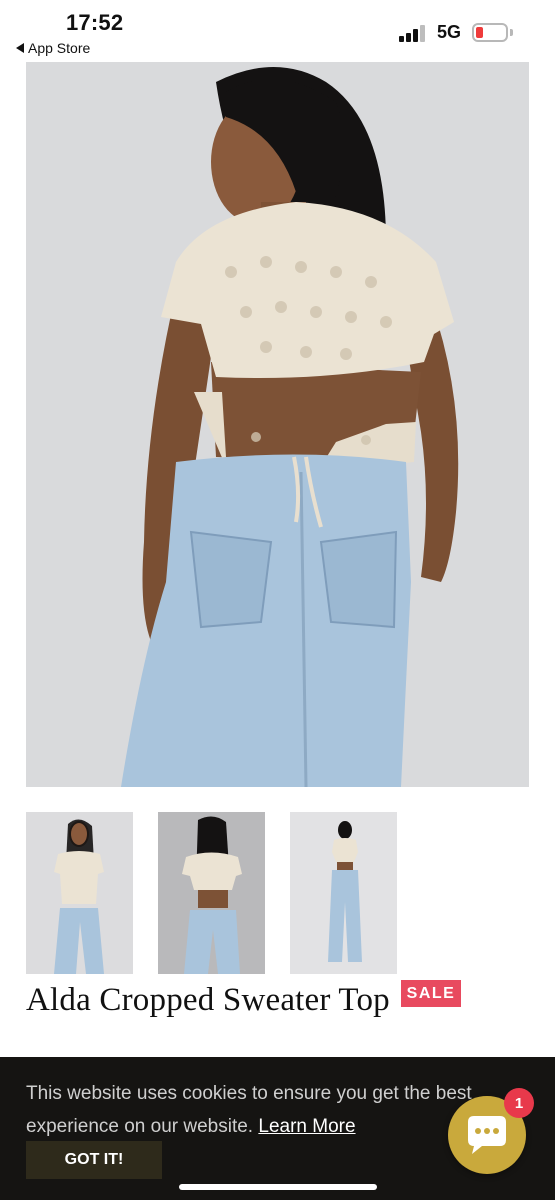 This screenshot has height=1200, width=555. I want to click on back-app-label: App Store, so click(59, 48).